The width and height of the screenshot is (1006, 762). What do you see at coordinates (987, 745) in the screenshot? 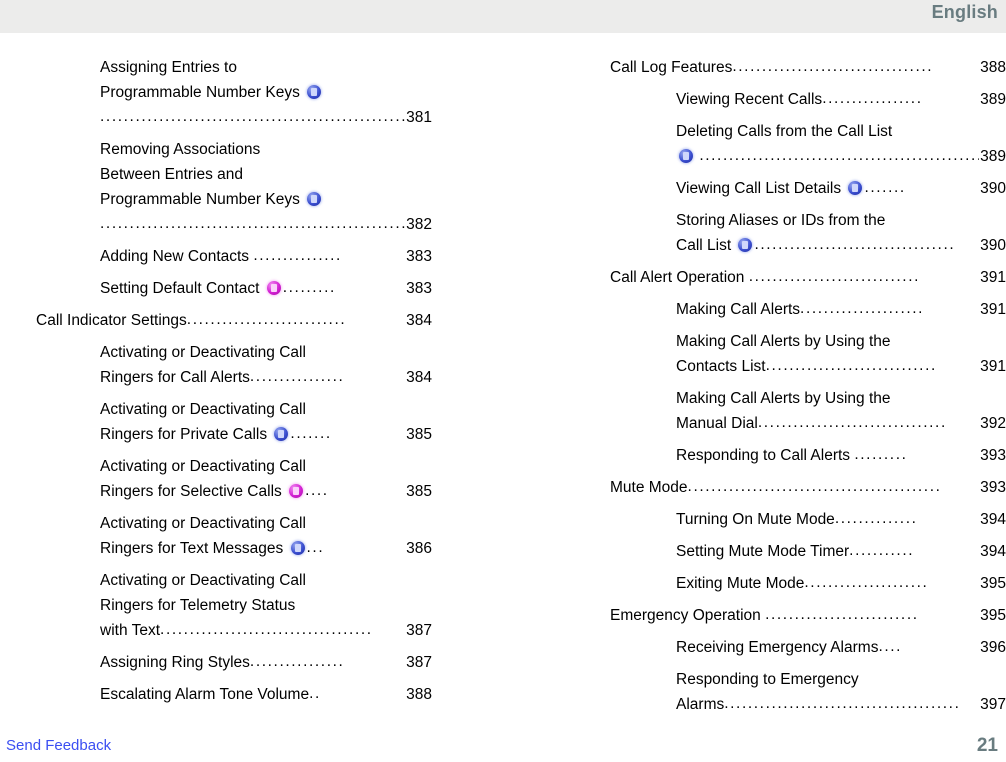
I see `footer-page-number: 21` at bounding box center [987, 745].